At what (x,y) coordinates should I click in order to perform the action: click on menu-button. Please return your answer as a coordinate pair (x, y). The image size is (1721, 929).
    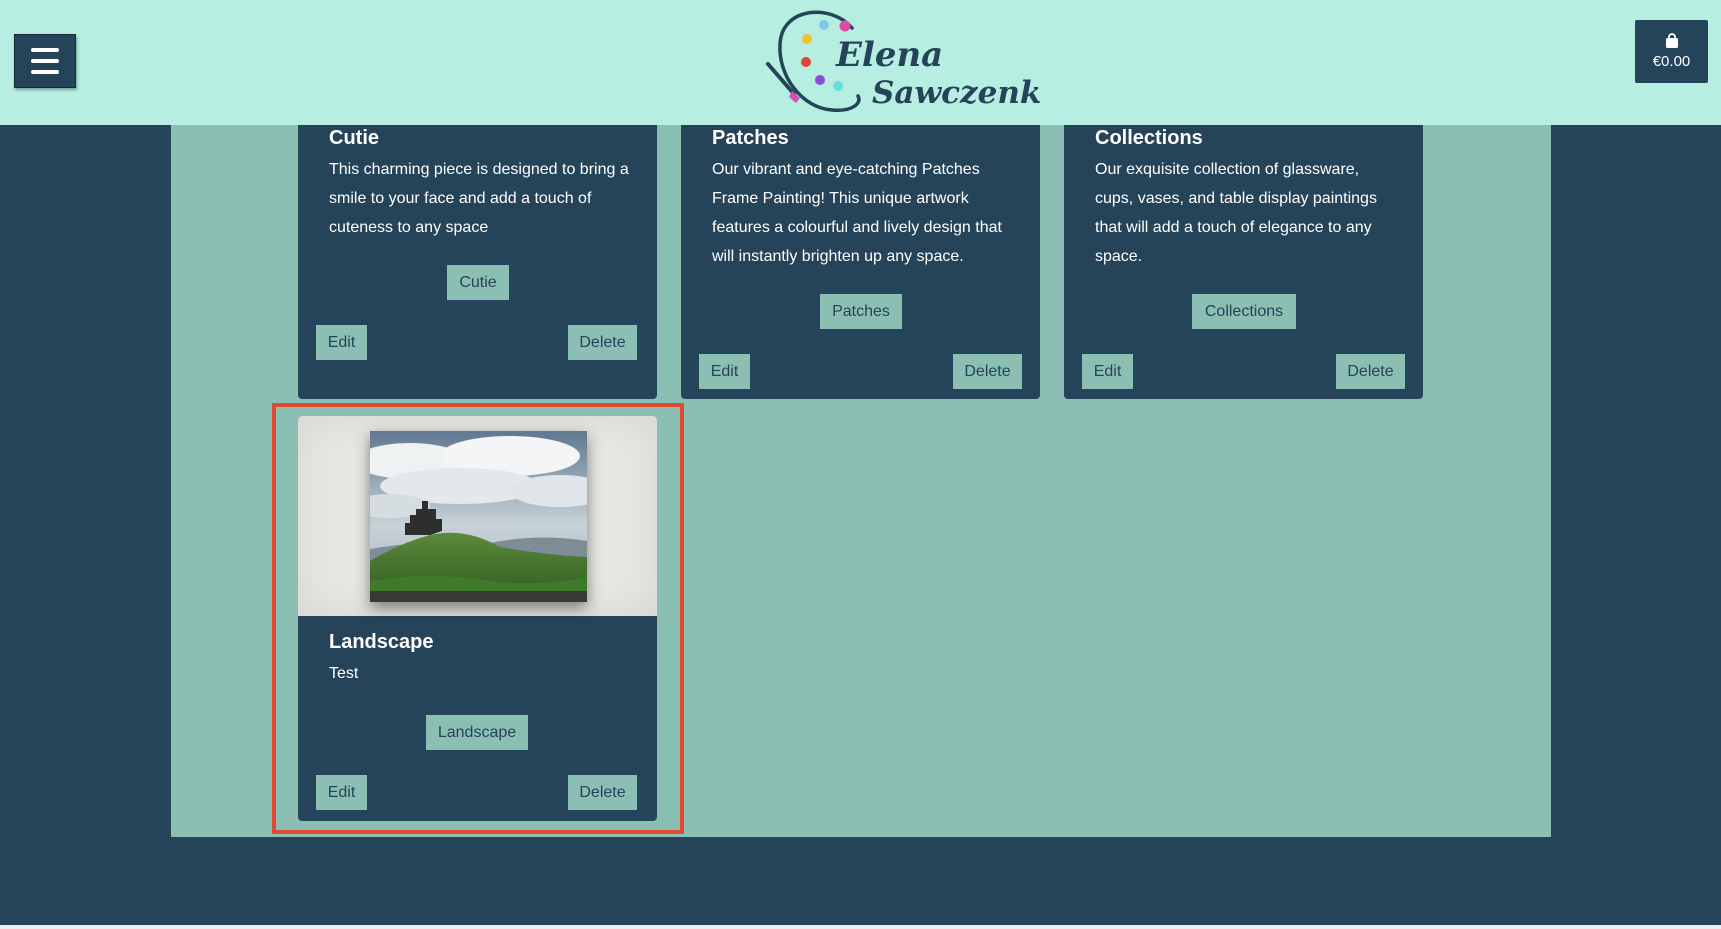
    Looking at the image, I should click on (45, 61).